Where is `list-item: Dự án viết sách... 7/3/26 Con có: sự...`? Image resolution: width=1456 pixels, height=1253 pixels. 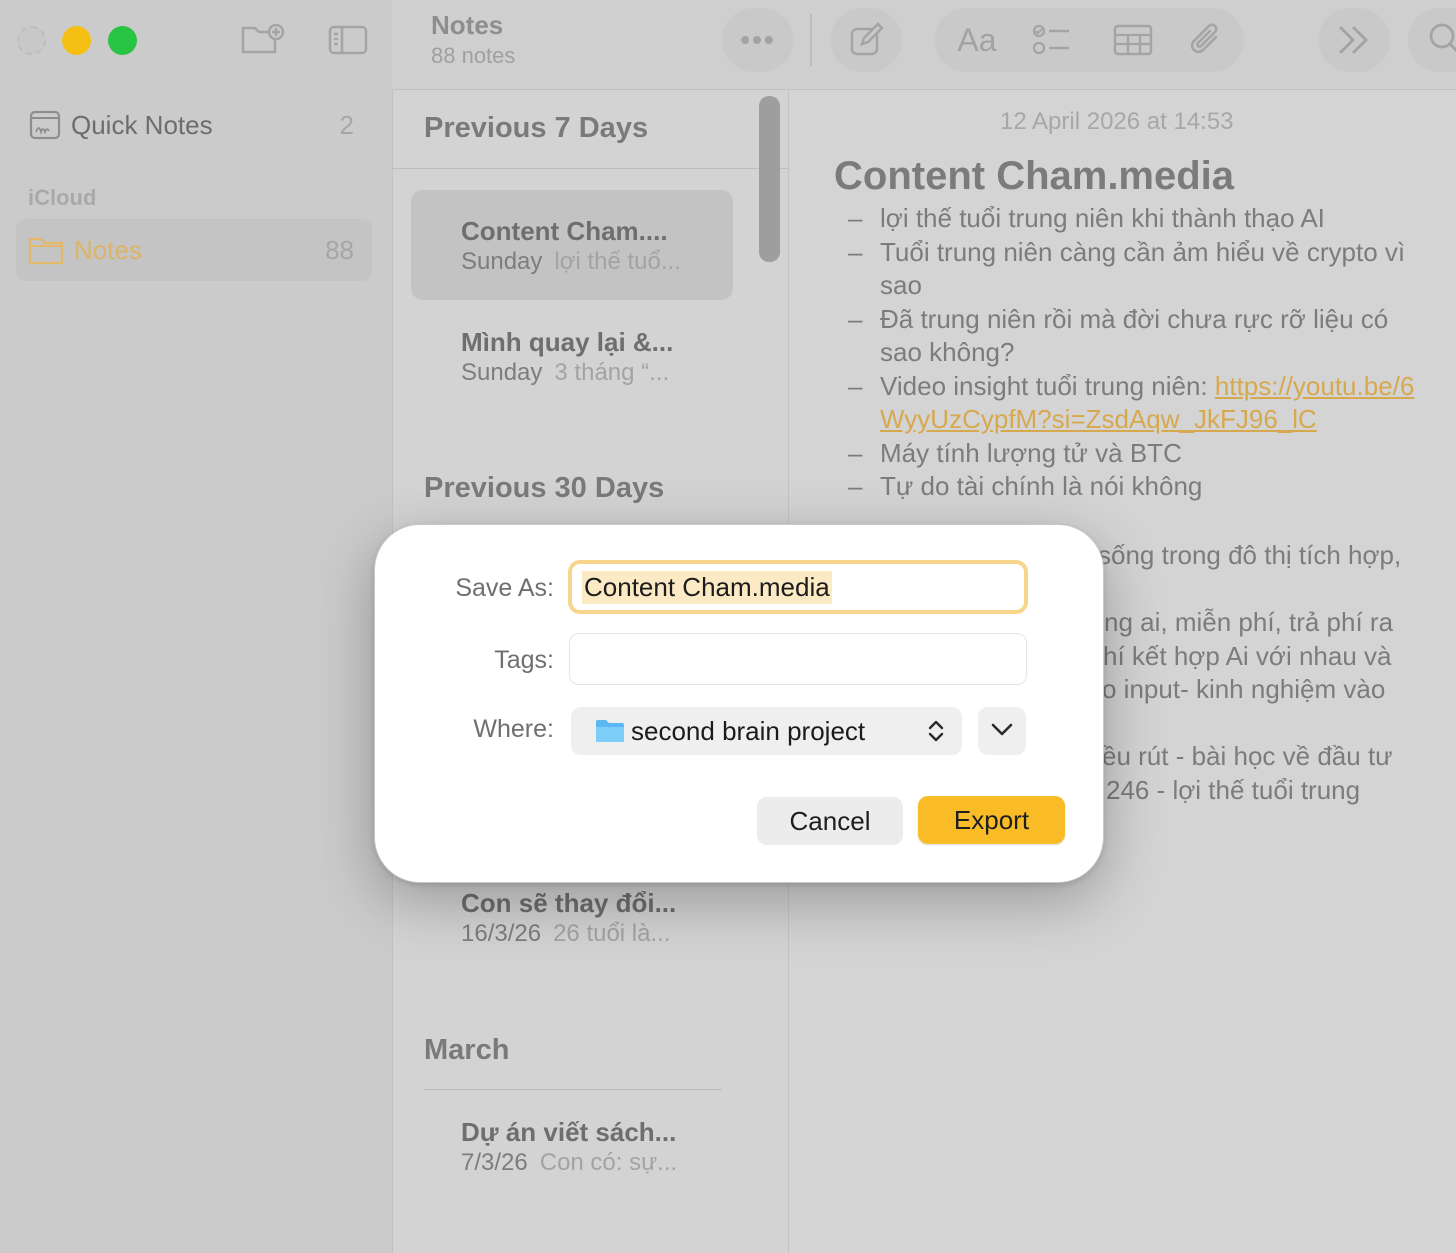 list-item: Dự án viết sách... 7/3/26 Con có: sự... is located at coordinates (572, 1146).